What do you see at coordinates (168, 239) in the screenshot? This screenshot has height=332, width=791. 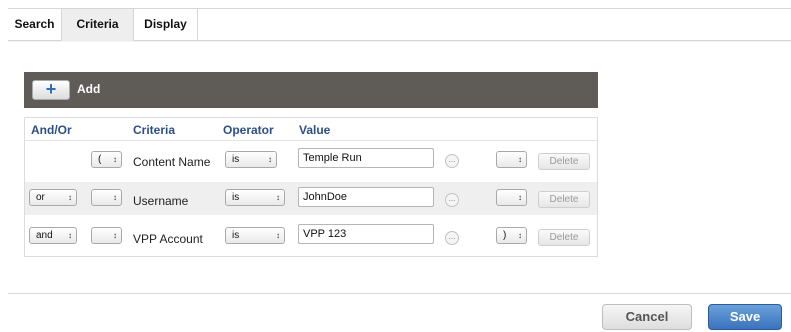 I see `criteria-label: VPP Account` at bounding box center [168, 239].